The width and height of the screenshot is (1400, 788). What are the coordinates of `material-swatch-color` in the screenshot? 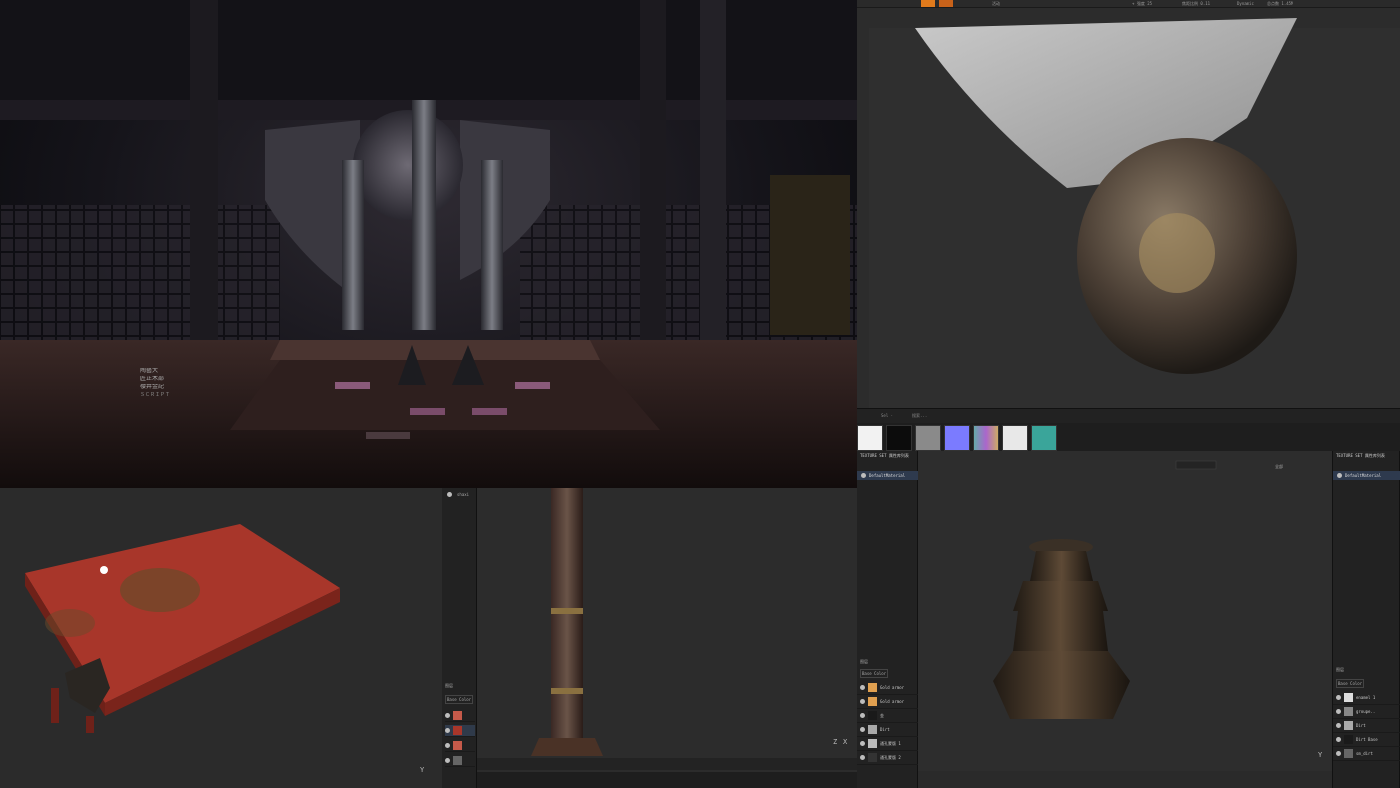 It's located at (986, 438).